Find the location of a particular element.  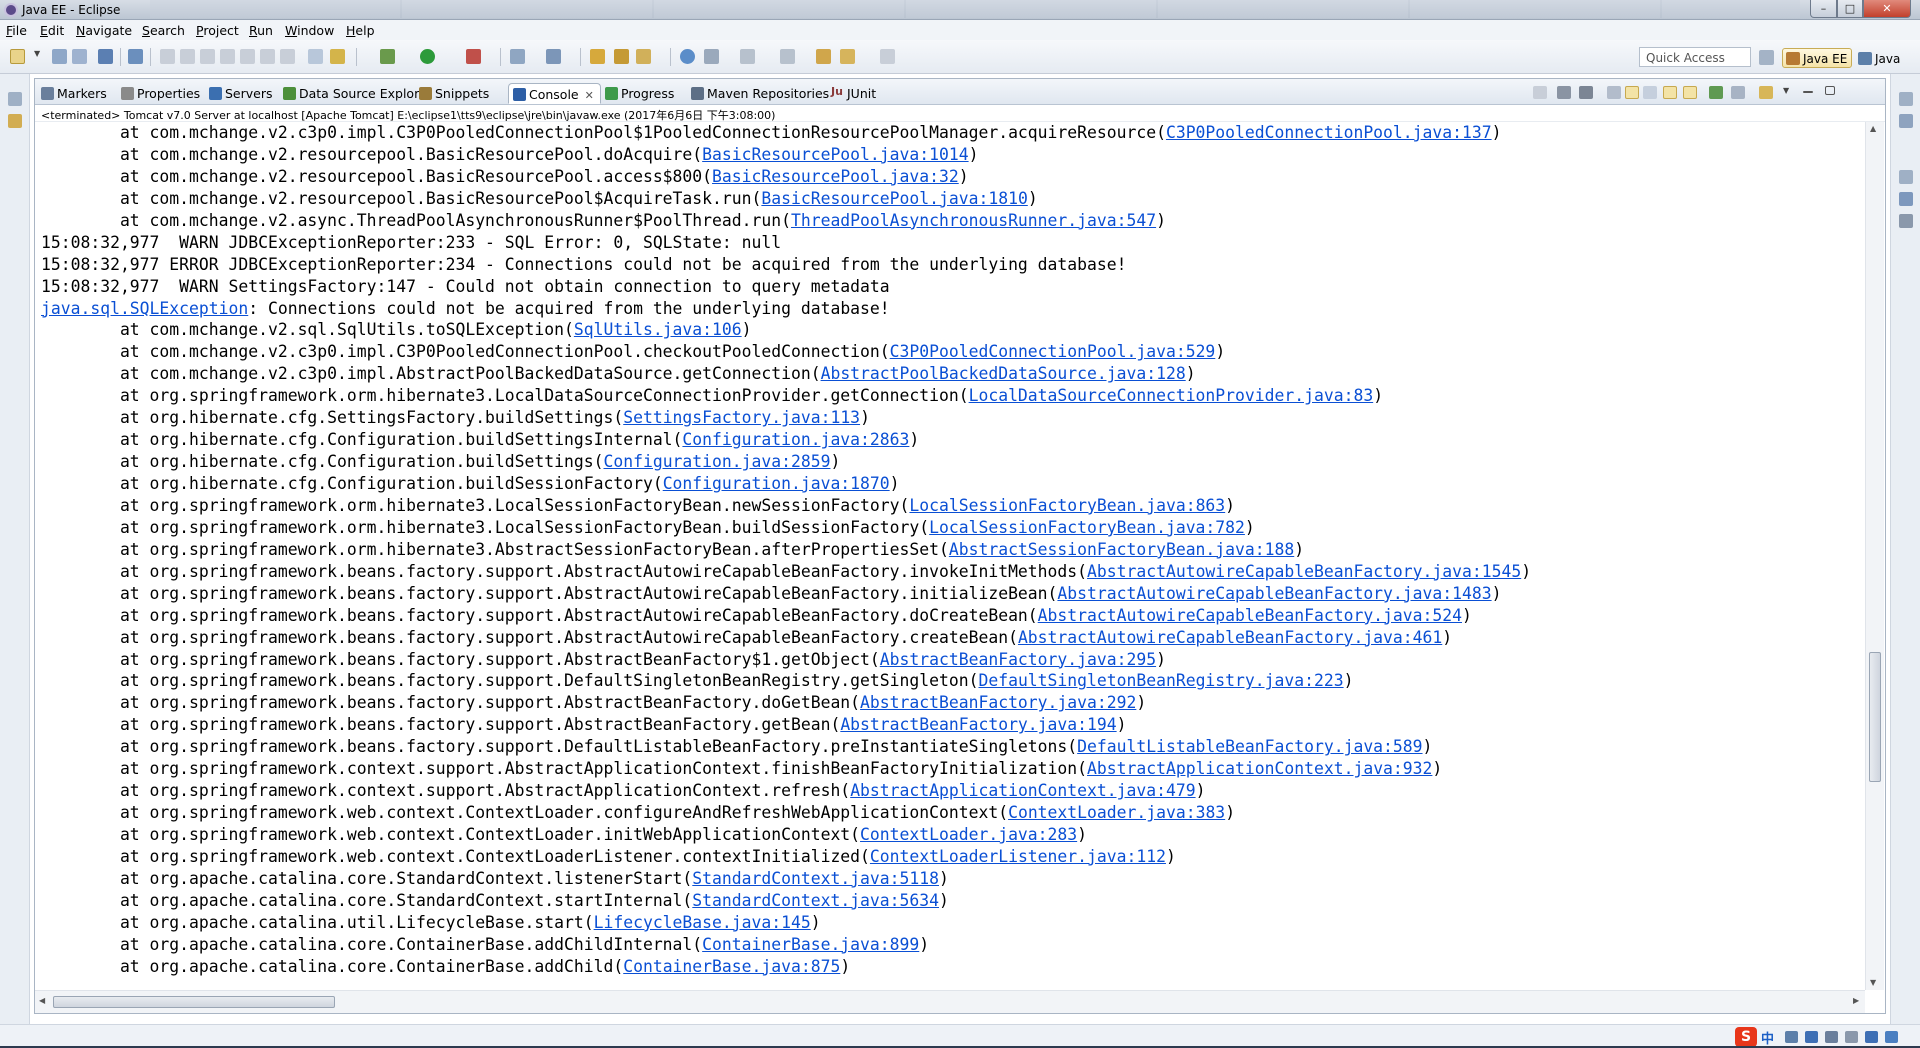

close-tab-icon: ✕ is located at coordinates (589, 95).